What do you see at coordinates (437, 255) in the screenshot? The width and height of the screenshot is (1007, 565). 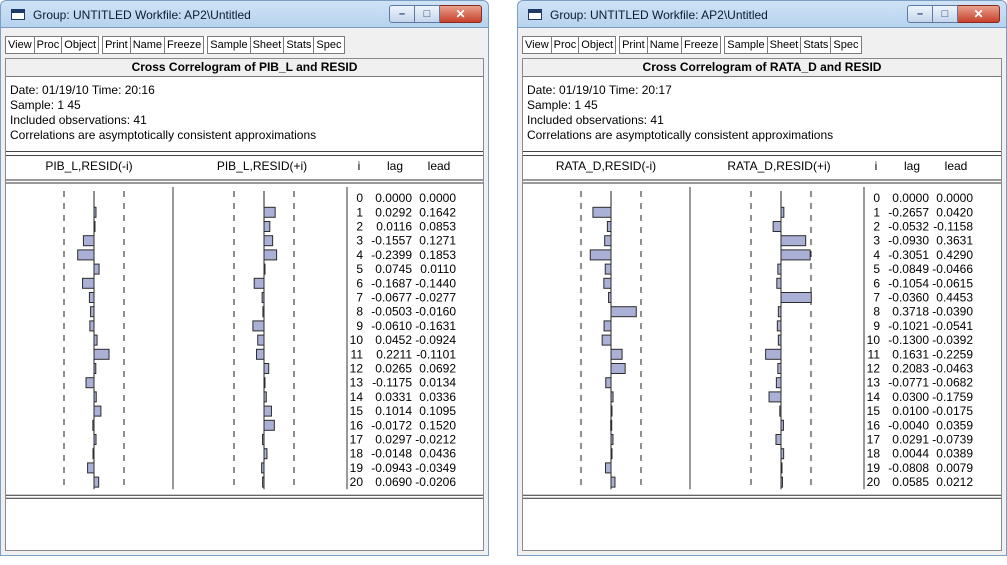 I see `lead-value: 0.1853` at bounding box center [437, 255].